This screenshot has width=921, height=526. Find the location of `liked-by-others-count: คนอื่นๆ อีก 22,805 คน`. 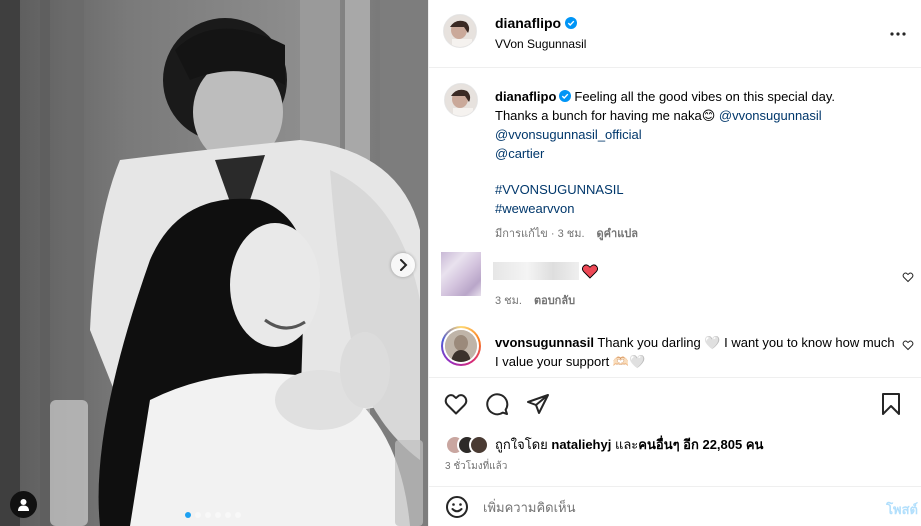

liked-by-others-count: คนอื่นๆ อีก 22,805 คน is located at coordinates (700, 444).